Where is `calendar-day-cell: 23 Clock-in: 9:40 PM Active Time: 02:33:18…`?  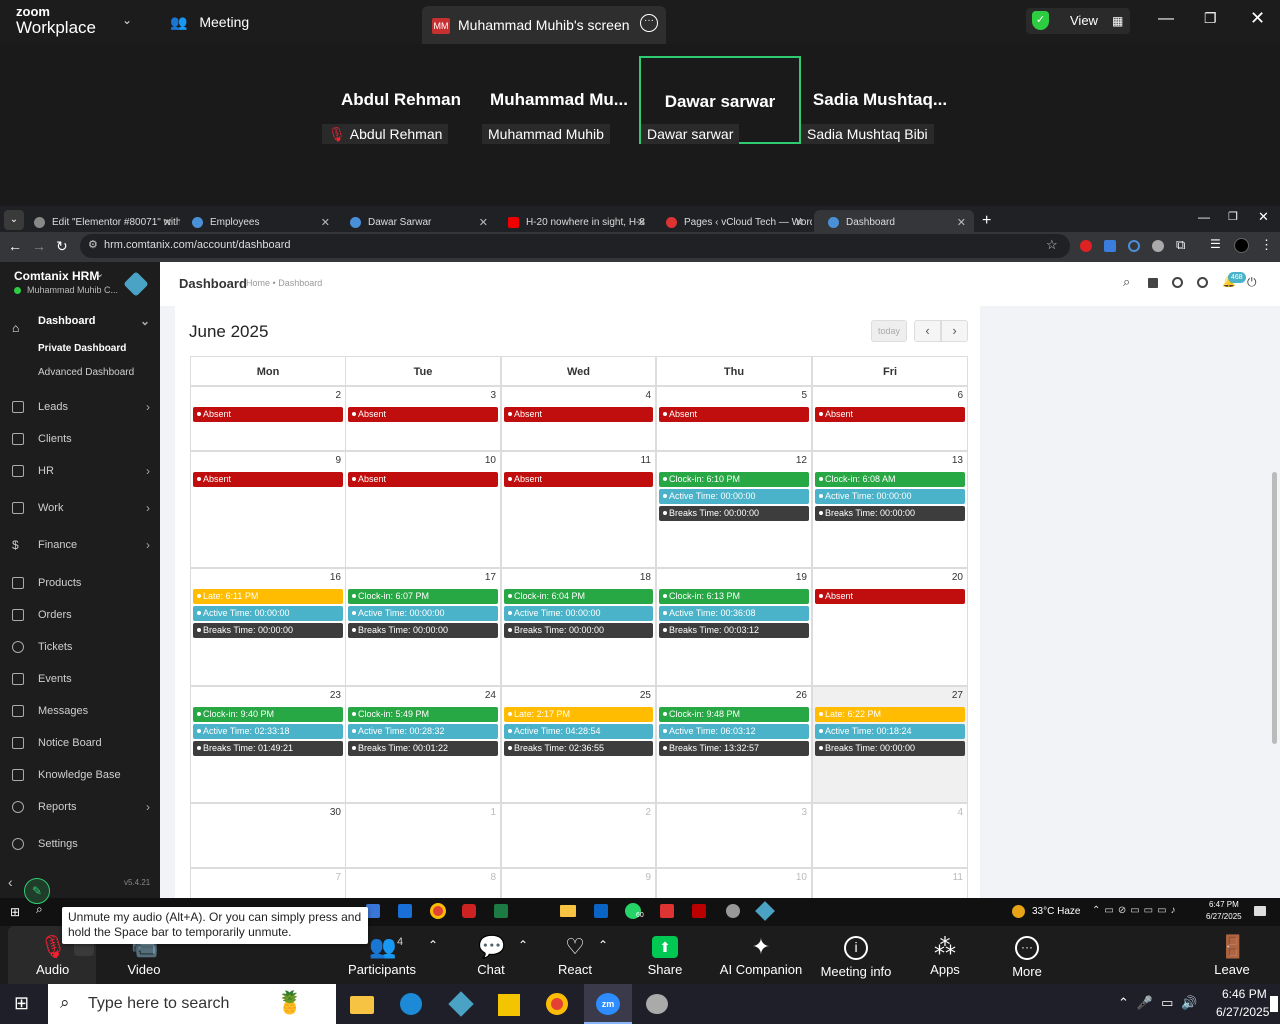 calendar-day-cell: 23 Clock-in: 9:40 PM Active Time: 02:33:18… is located at coordinates (268, 744).